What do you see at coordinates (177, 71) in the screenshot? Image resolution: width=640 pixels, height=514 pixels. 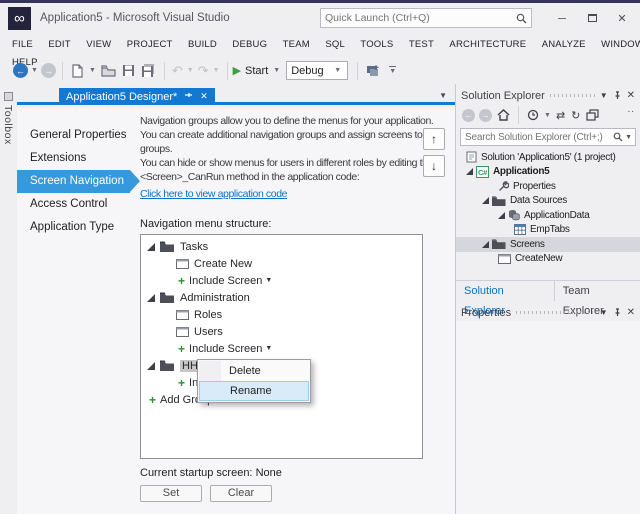 I see `undo-icon: ↶` at bounding box center [177, 71].